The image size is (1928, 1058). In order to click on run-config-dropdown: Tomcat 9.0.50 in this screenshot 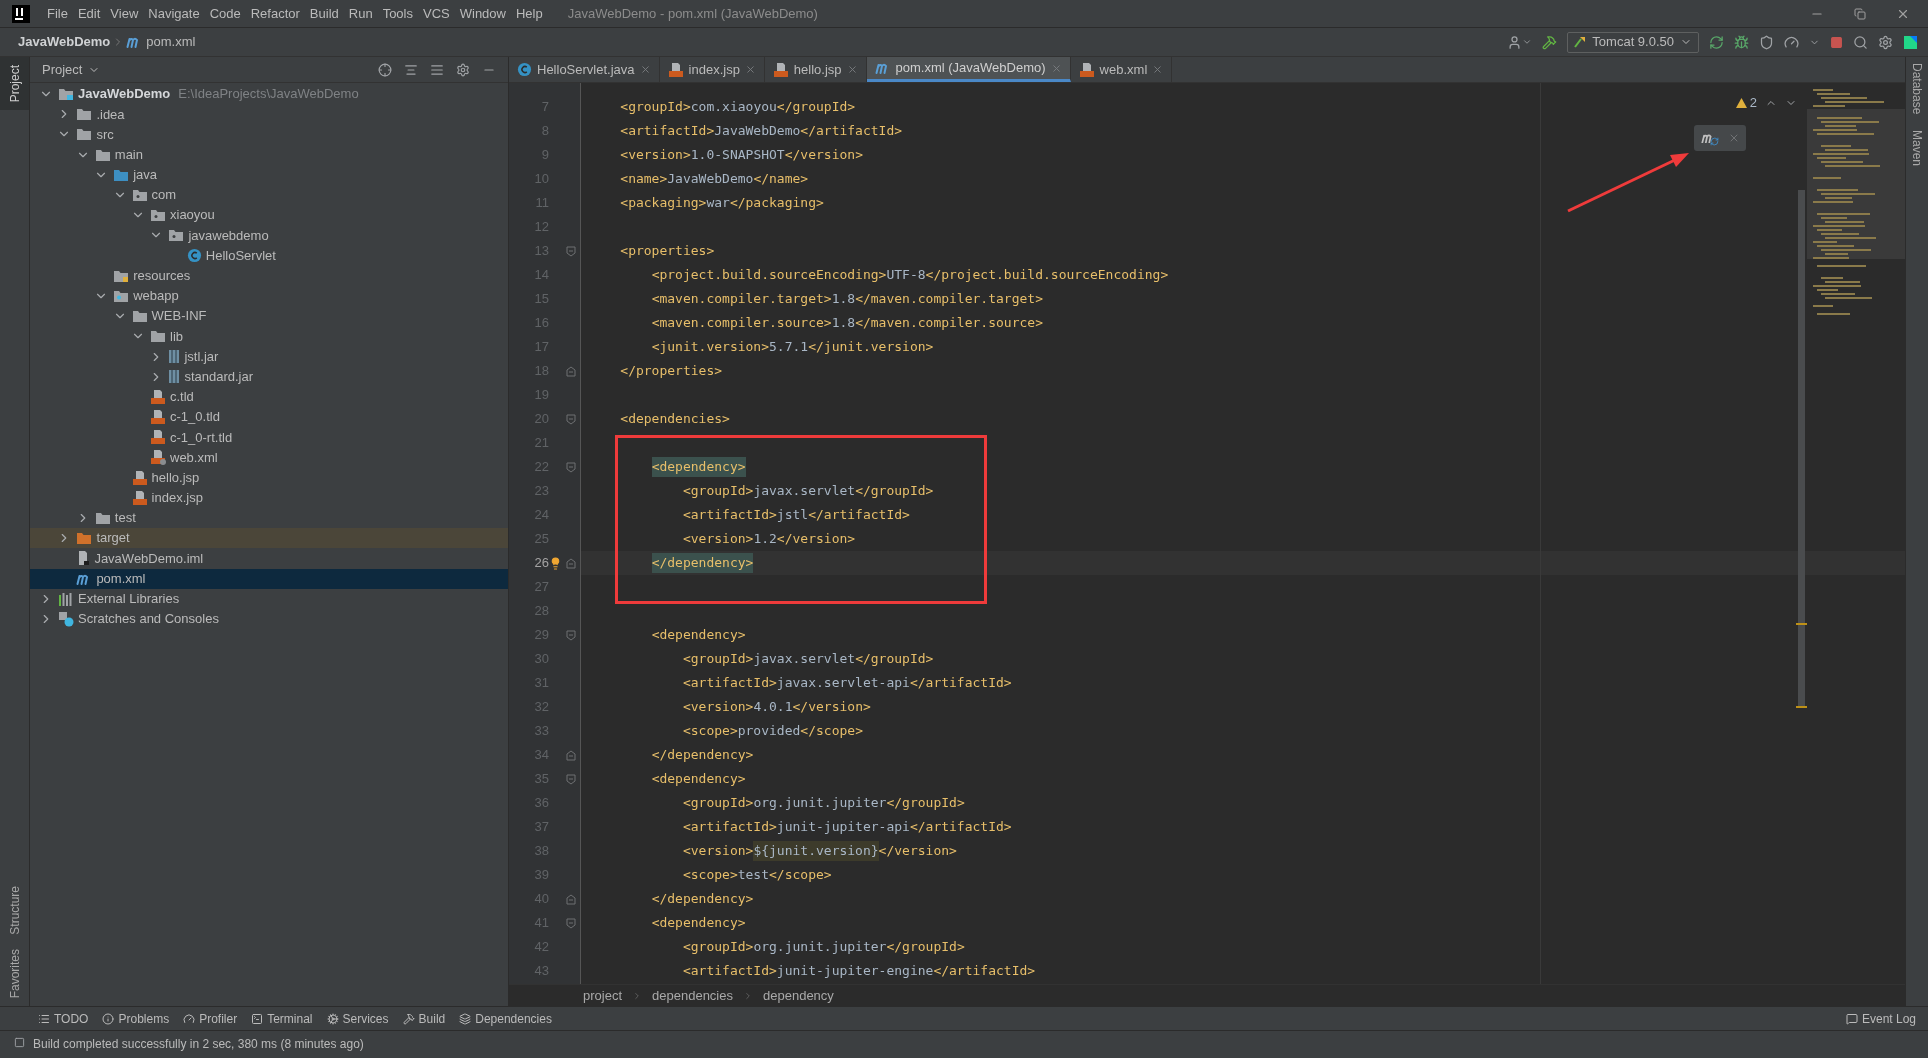, I will do `click(1633, 42)`.